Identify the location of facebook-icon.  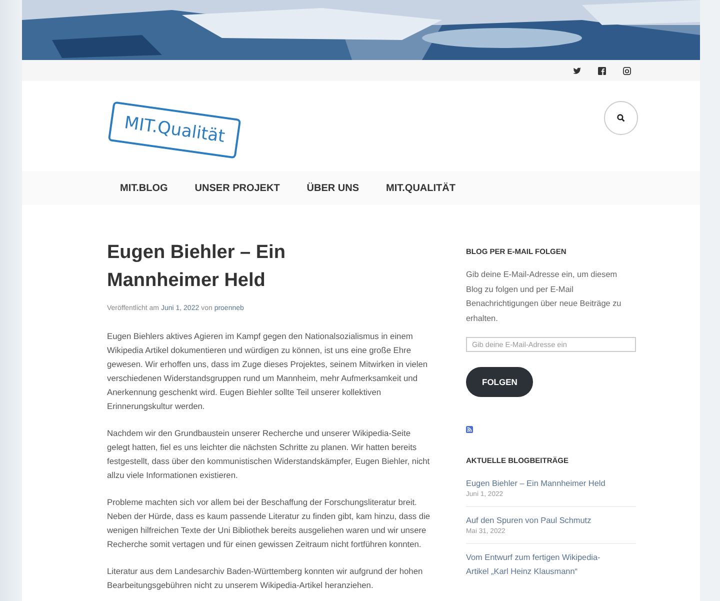
(602, 70).